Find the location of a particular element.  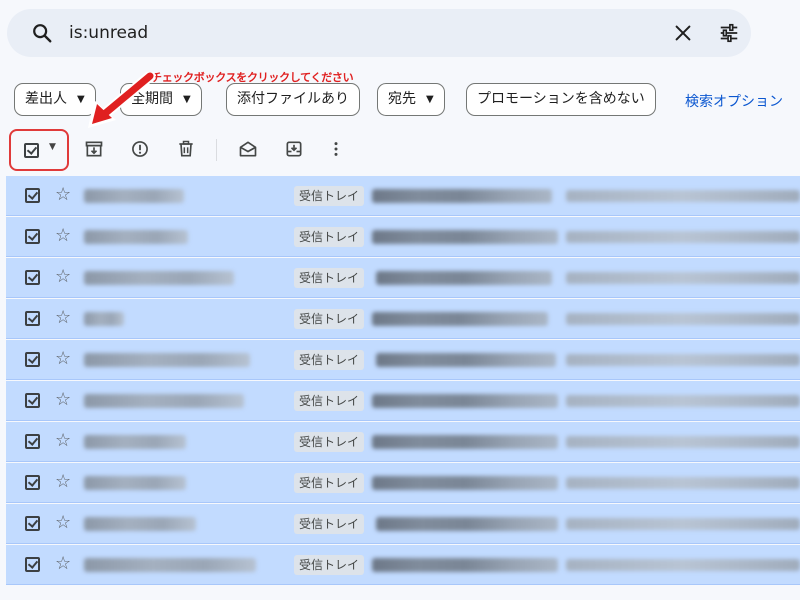

more-vert-icon is located at coordinates (336, 149).